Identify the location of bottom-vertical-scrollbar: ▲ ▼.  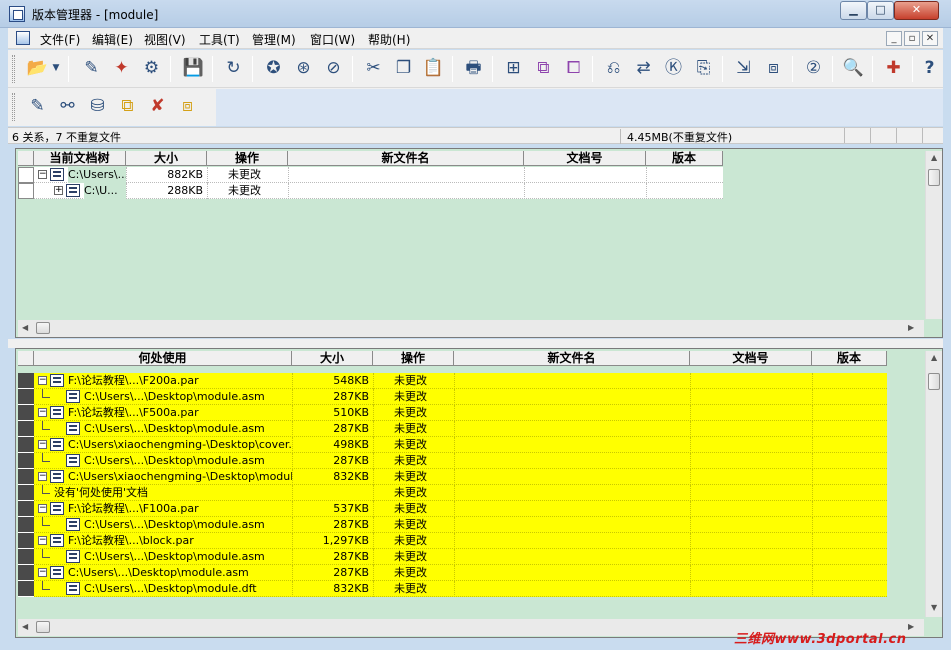
(933, 484).